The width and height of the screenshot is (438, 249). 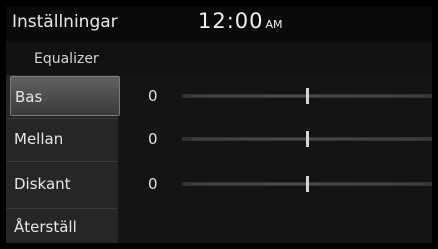 I want to click on eq-bass-button: Bas, so click(x=65, y=96).